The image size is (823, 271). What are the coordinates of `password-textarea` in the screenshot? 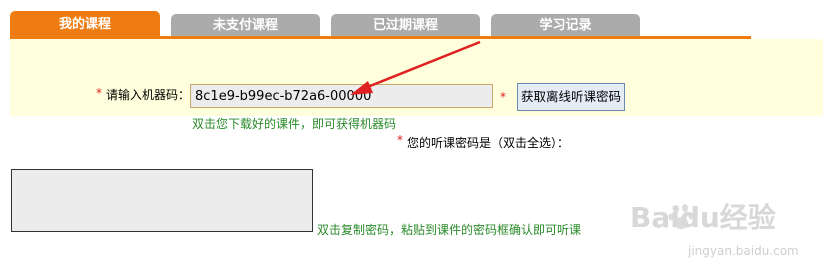 It's located at (162, 200).